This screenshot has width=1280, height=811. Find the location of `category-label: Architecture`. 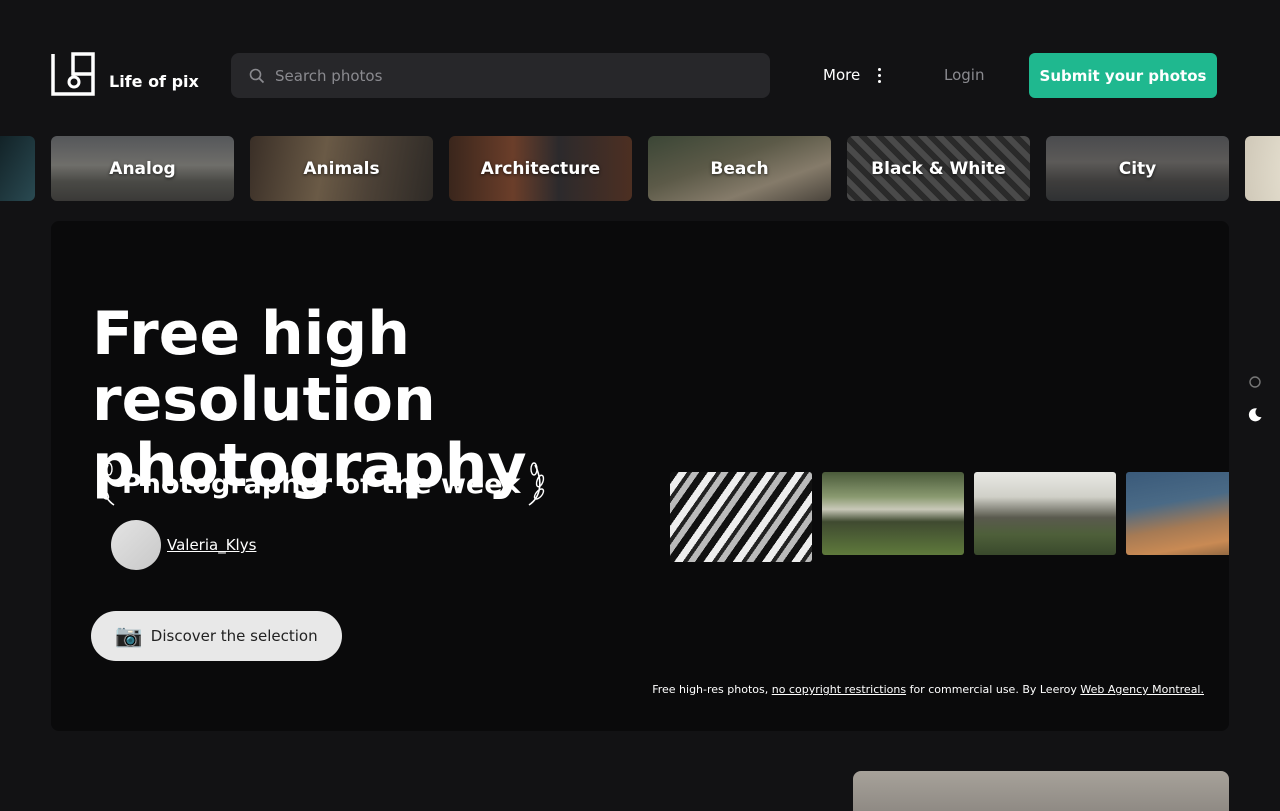

category-label: Architecture is located at coordinates (540, 168).